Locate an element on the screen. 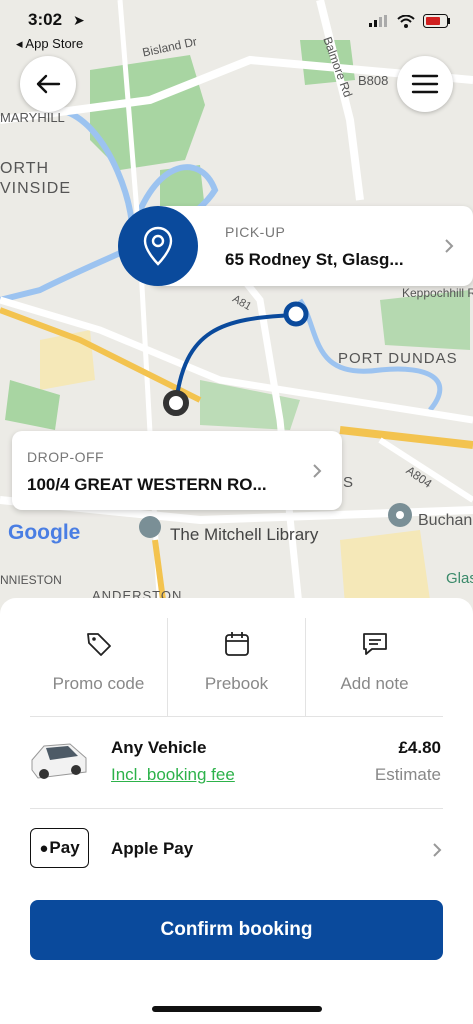 This screenshot has height=1024, width=473. map-label-anniesland: NNIESTON is located at coordinates (31, 580).